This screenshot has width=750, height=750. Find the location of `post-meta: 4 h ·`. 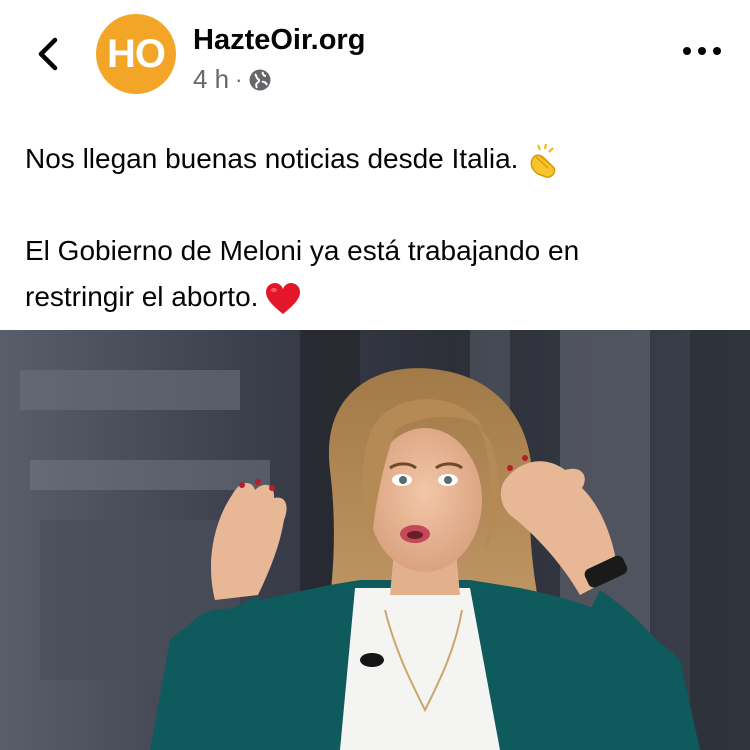

post-meta: 4 h · is located at coordinates (232, 79).